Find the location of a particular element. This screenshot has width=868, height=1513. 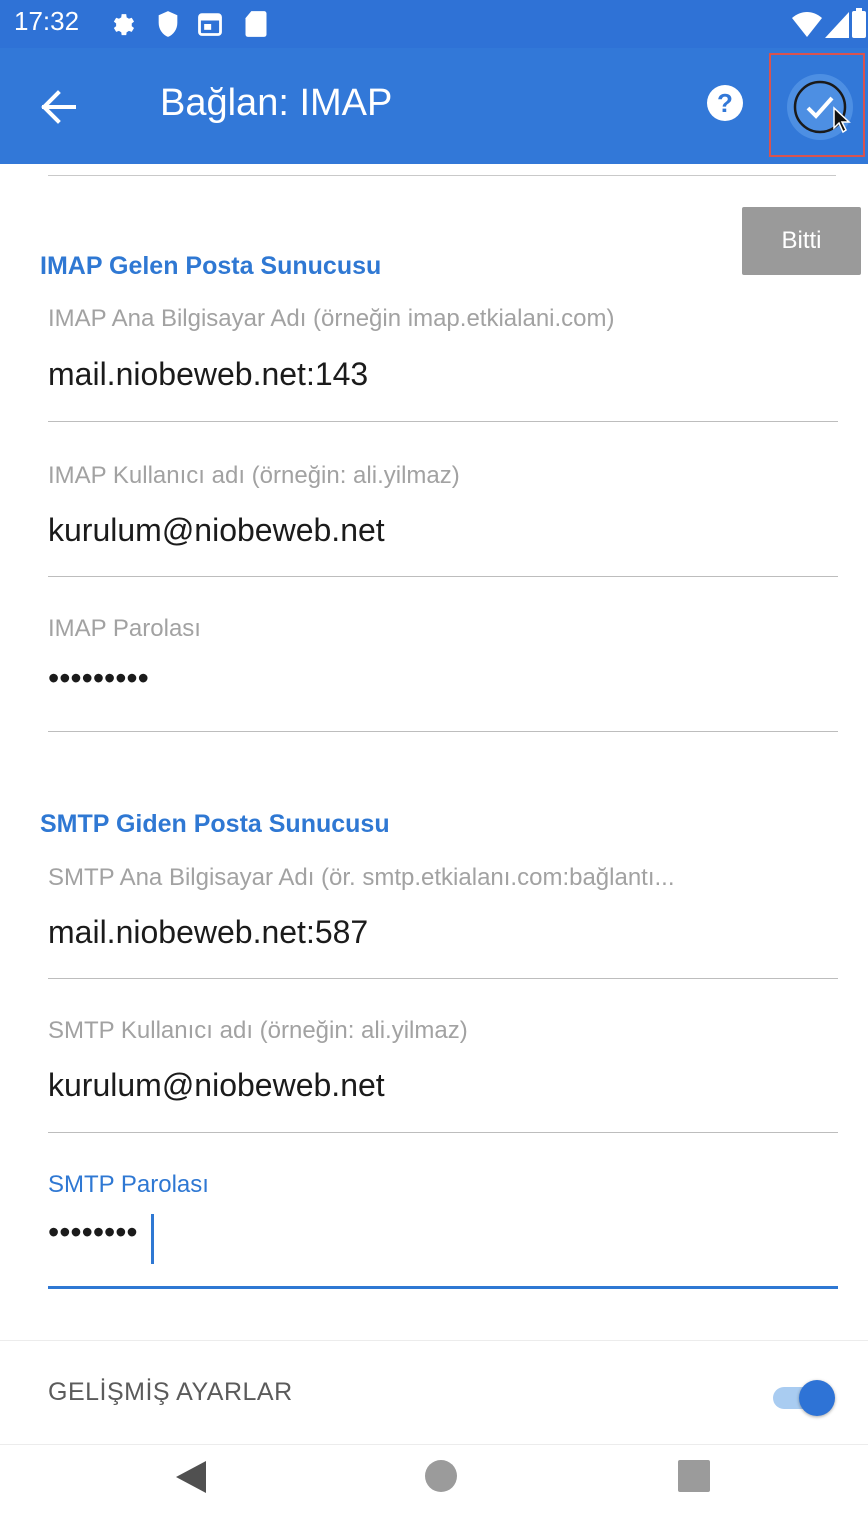

shield-icon is located at coordinates (168, 24).